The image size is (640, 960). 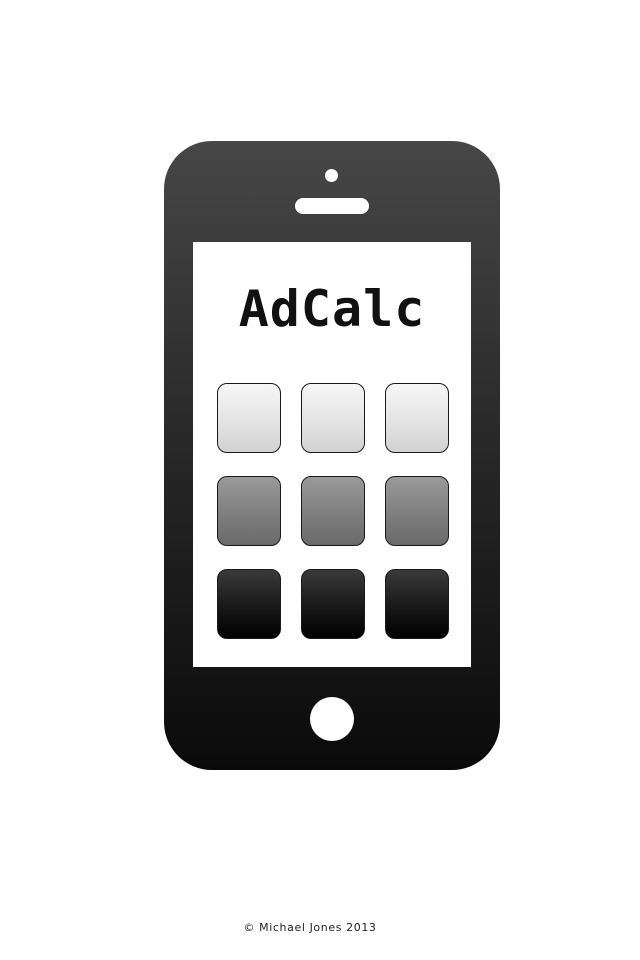 What do you see at coordinates (332, 719) in the screenshot?
I see `home-button-icon` at bounding box center [332, 719].